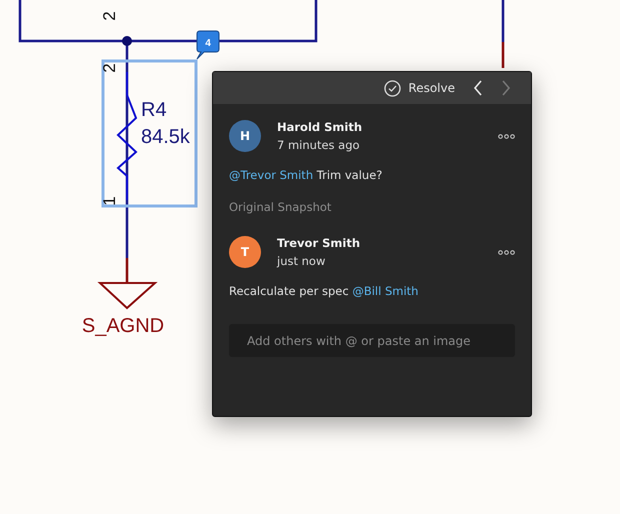 The height and width of the screenshot is (514, 620). What do you see at coordinates (109, 201) in the screenshot?
I see `pin-number: 1` at bounding box center [109, 201].